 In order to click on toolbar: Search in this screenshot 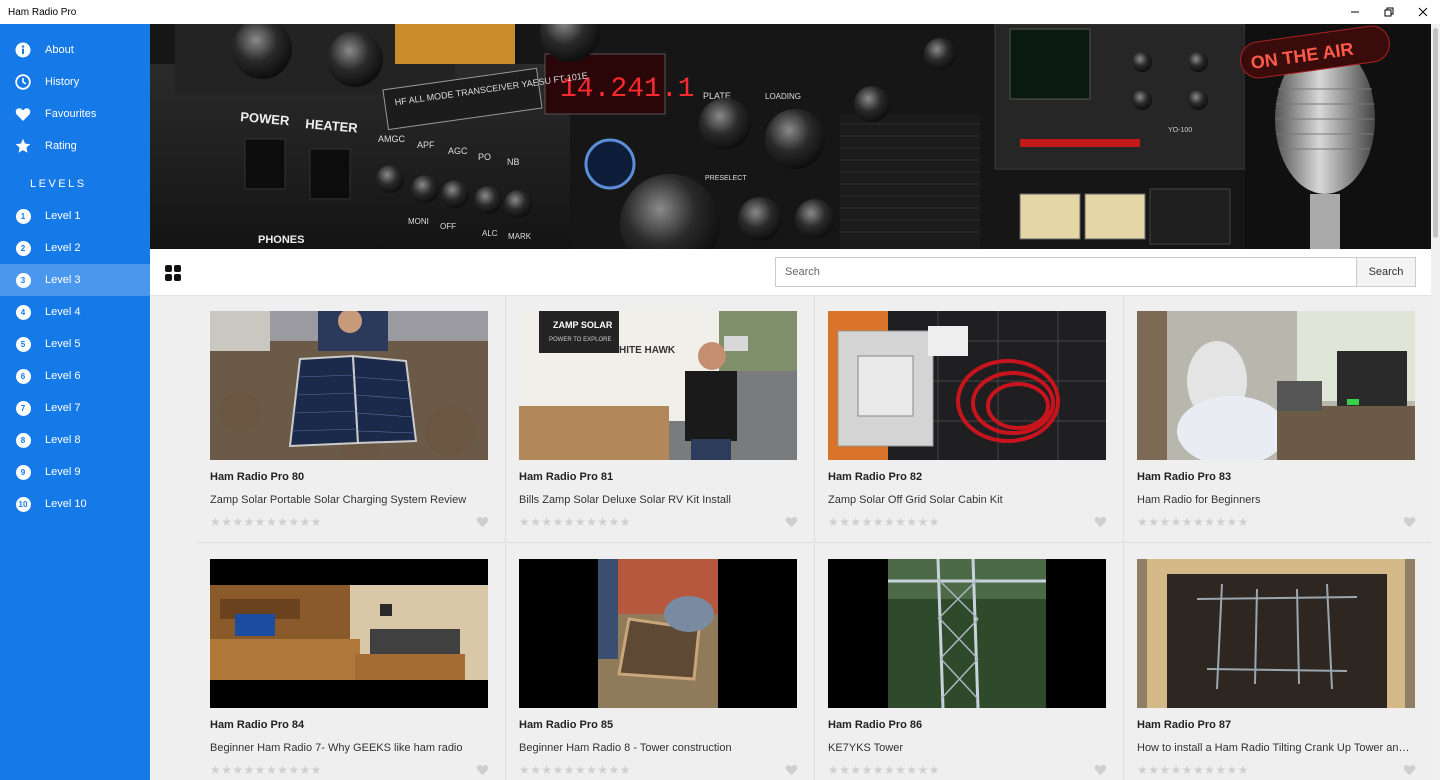, I will do `click(790, 272)`.